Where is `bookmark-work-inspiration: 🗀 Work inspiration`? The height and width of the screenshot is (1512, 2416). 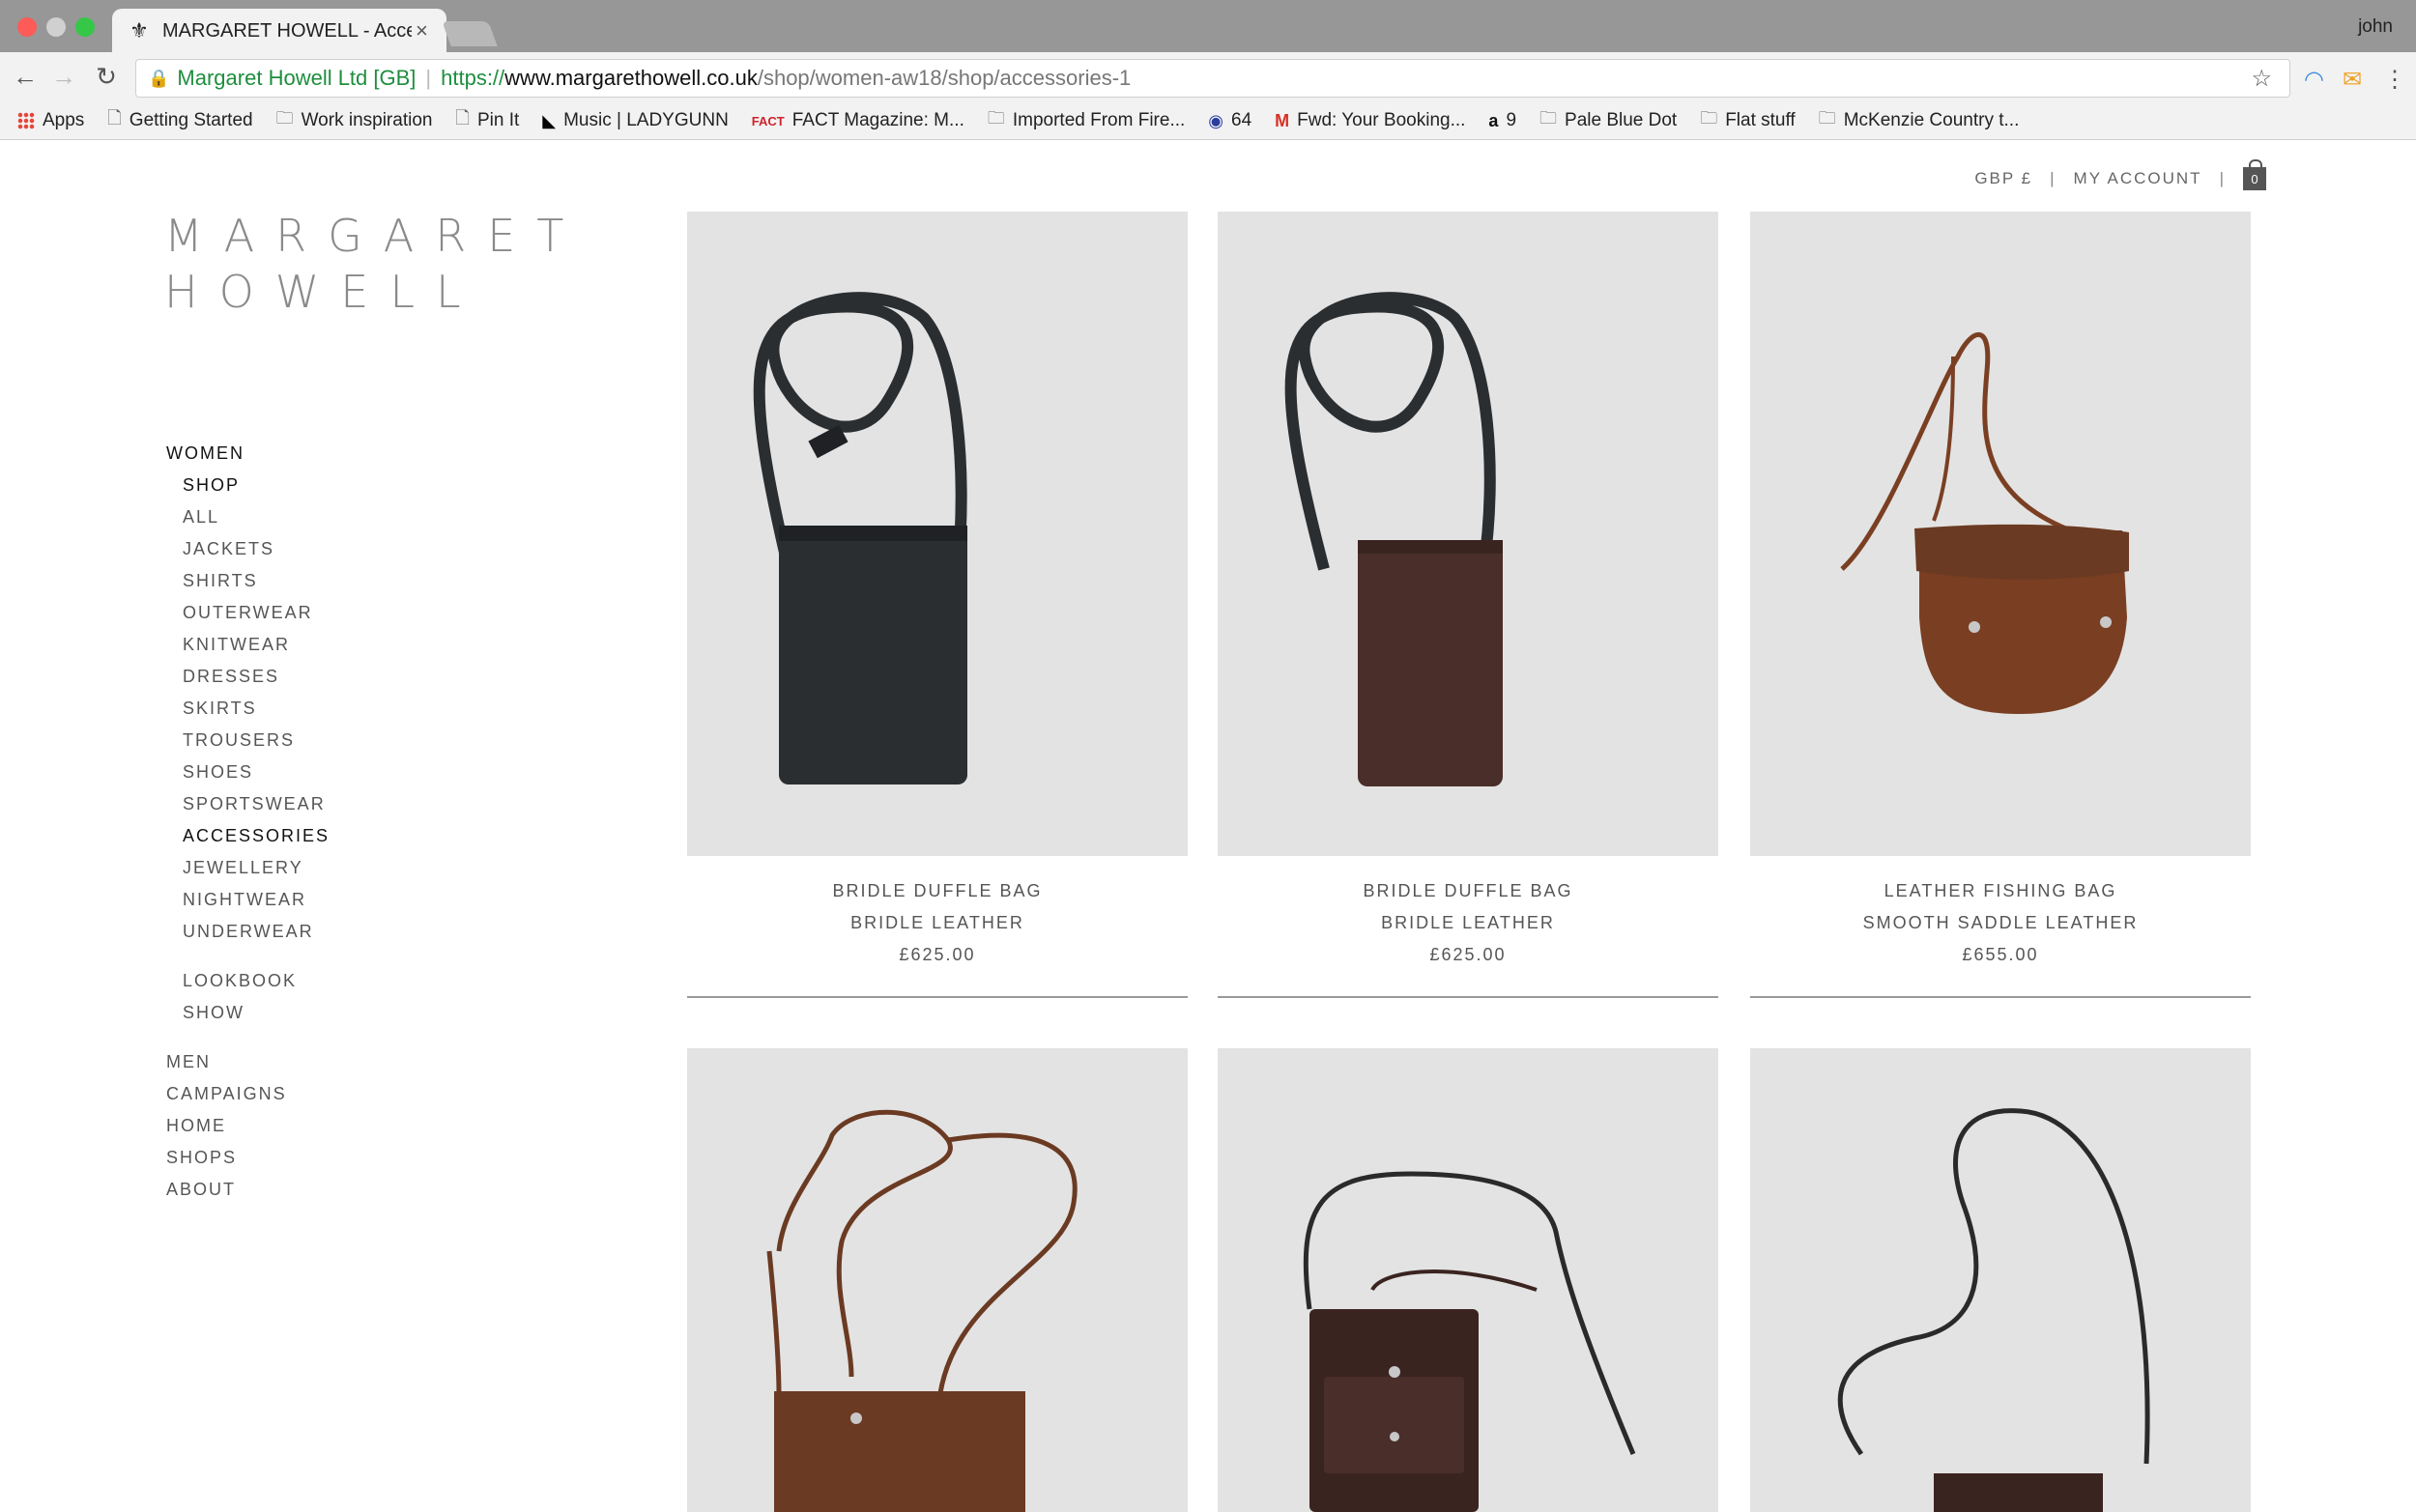
bookmark-work-inspiration: 🗀 Work inspiration is located at coordinates (354, 120).